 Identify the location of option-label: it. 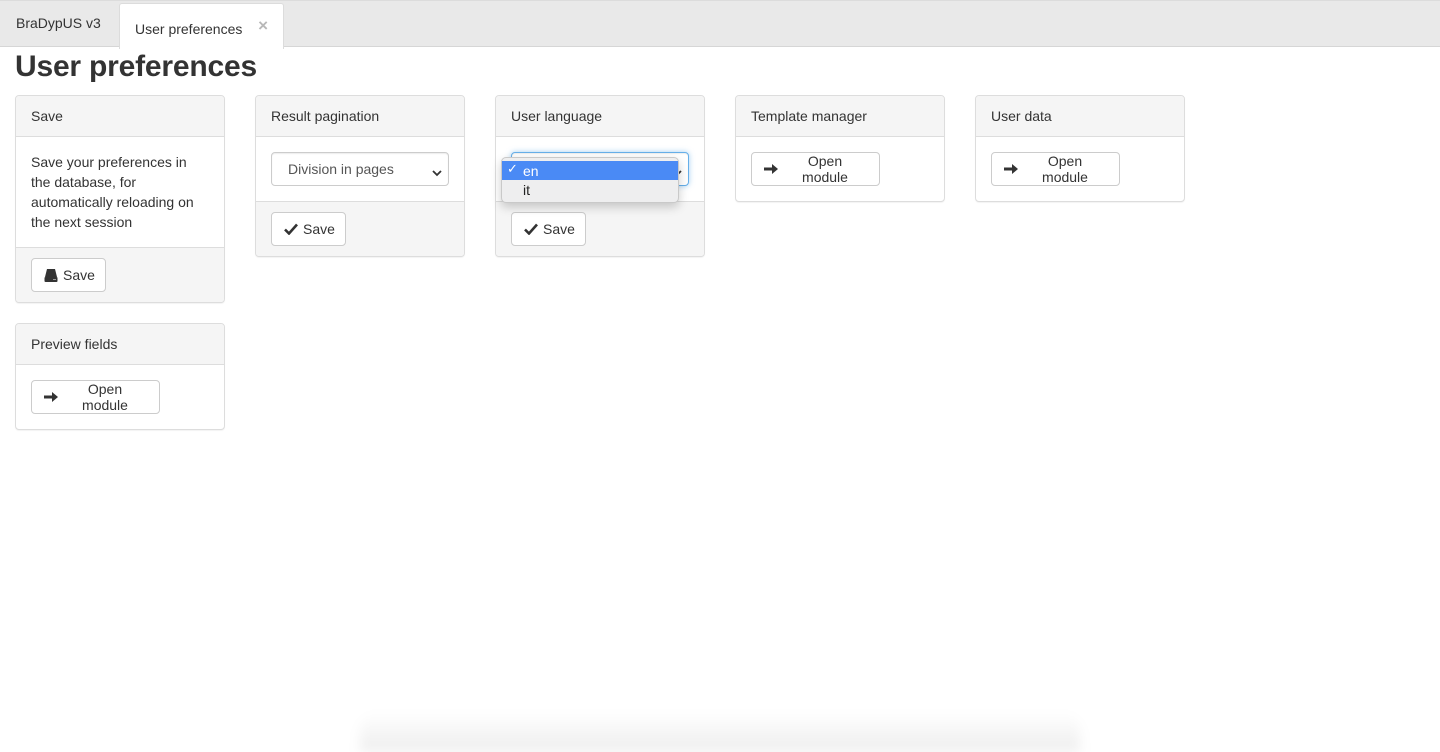
(526, 189).